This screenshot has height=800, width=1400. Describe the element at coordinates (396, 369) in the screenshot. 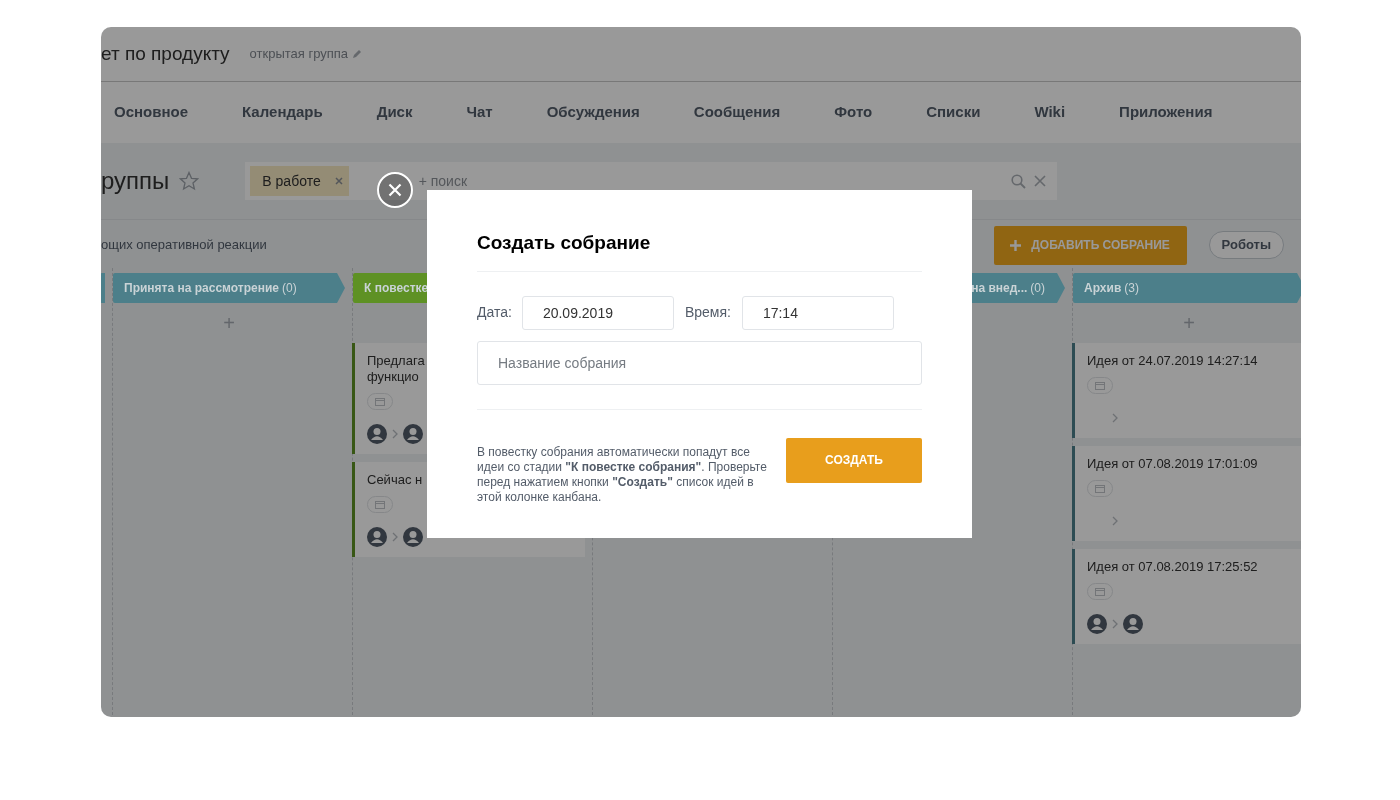

I see `card-title: Предлага функцио` at that location.